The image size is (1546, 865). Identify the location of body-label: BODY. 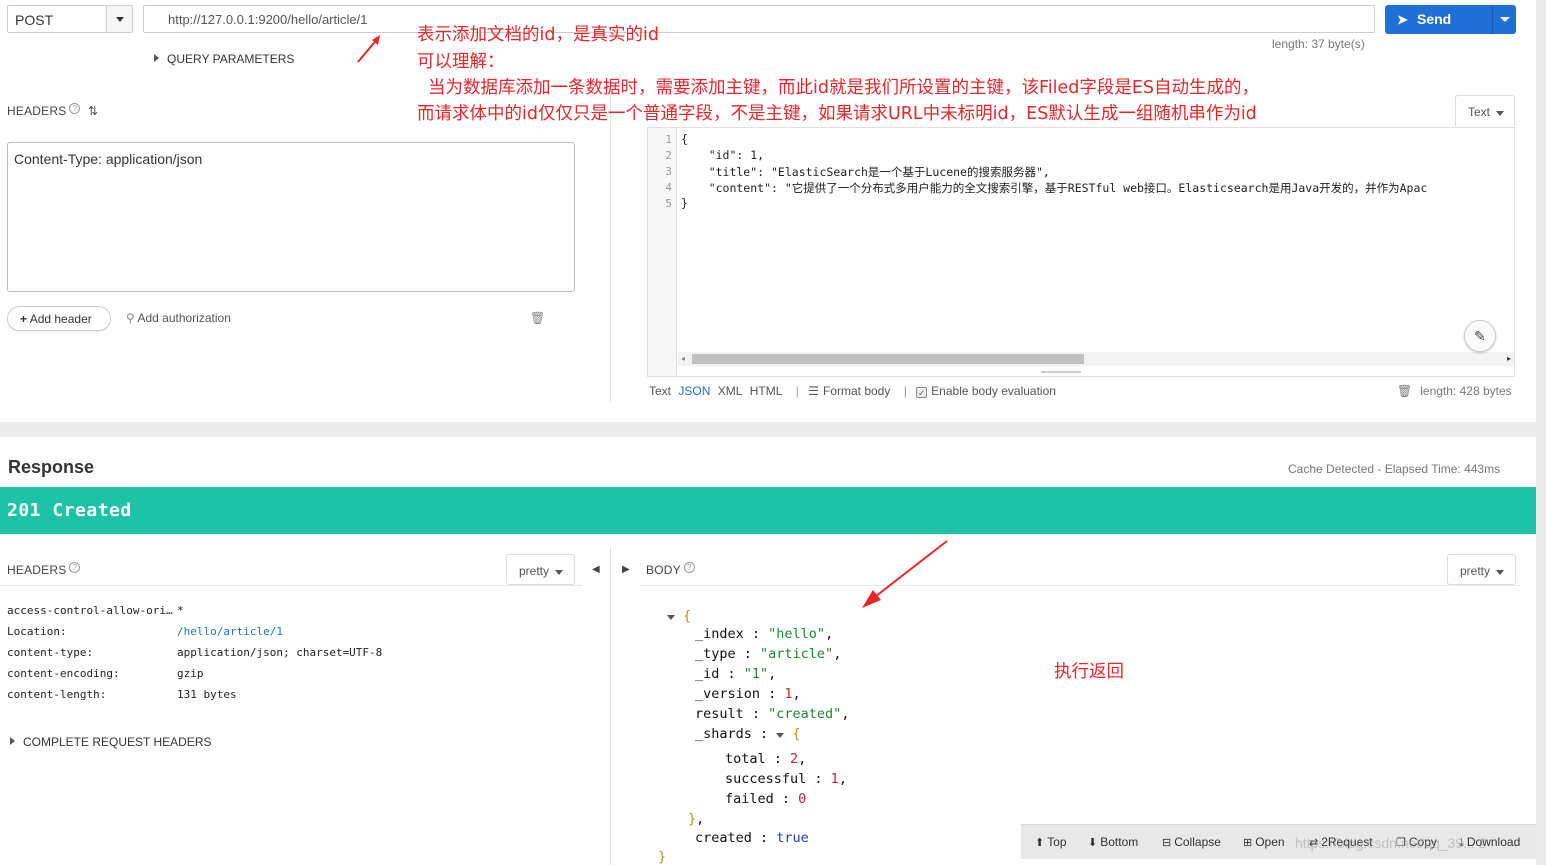
(663, 570).